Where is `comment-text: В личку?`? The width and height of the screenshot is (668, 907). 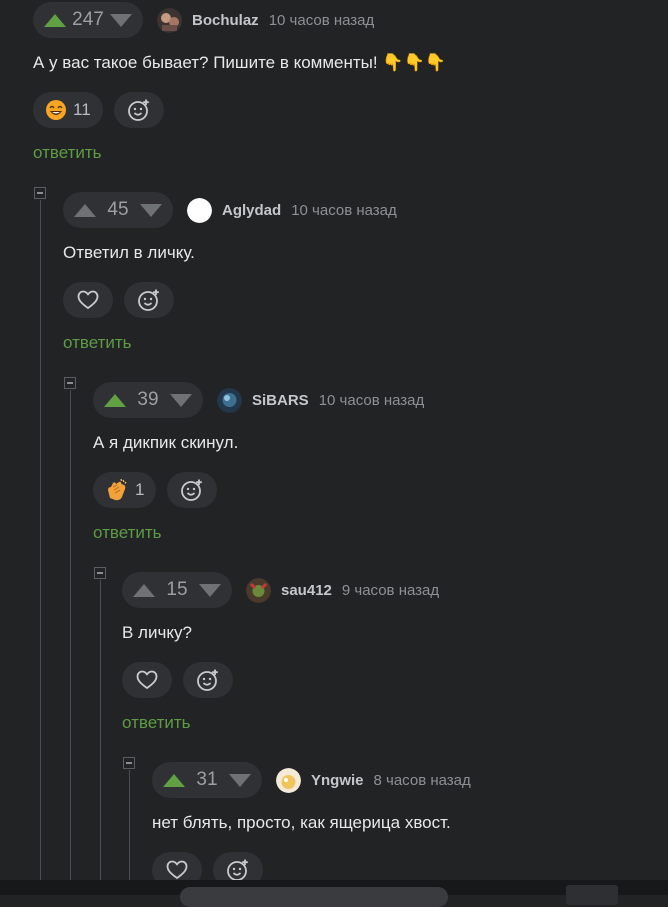
comment-text: В личку? is located at coordinates (157, 632).